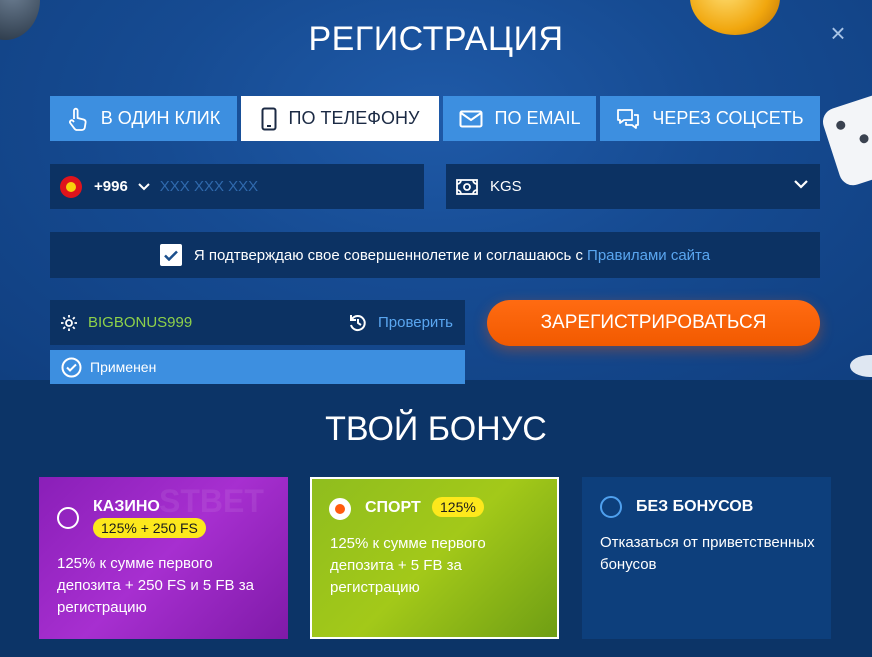 Image resolution: width=872 pixels, height=657 pixels. What do you see at coordinates (633, 186) in the screenshot?
I see `currency-select: KGS` at bounding box center [633, 186].